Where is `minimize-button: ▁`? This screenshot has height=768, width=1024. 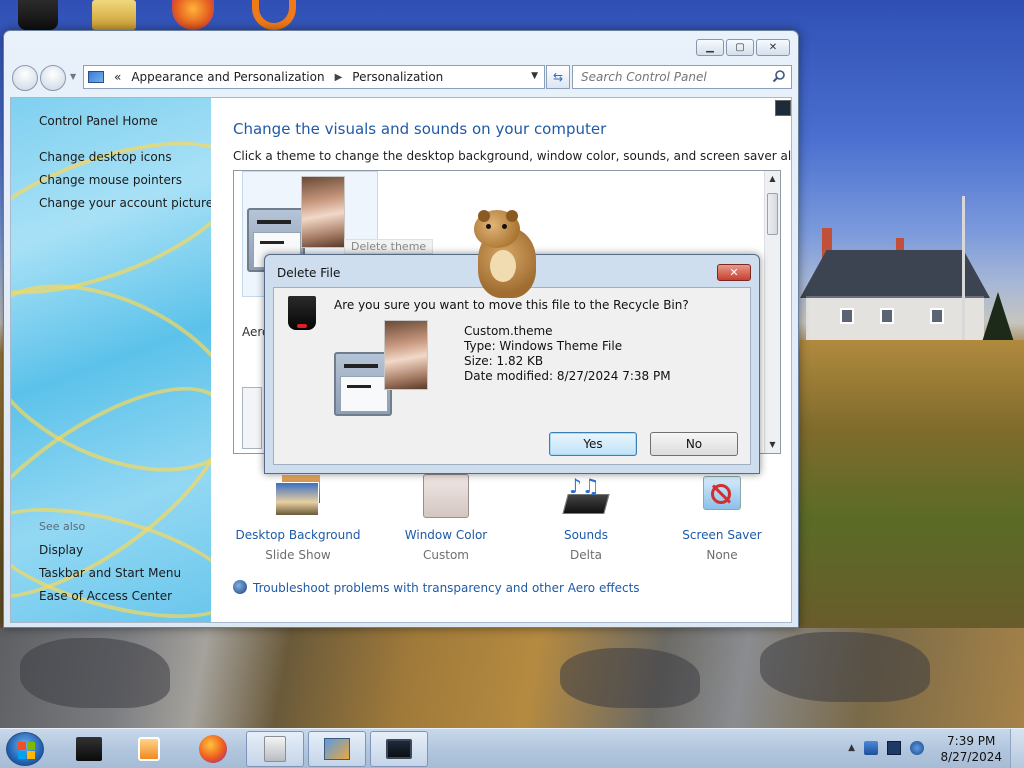
minimize-button: ▁ is located at coordinates (710, 47).